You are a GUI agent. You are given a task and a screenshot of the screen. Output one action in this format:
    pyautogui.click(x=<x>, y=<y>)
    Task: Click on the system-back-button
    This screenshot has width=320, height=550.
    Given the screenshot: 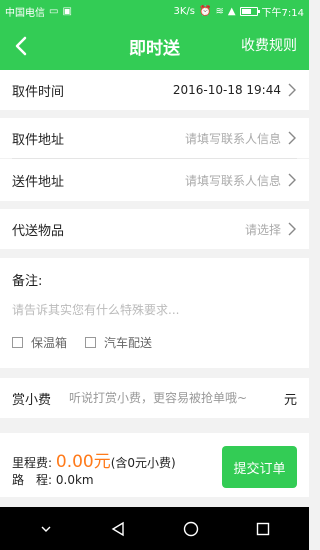 What is the action you would take?
    pyautogui.click(x=118, y=529)
    